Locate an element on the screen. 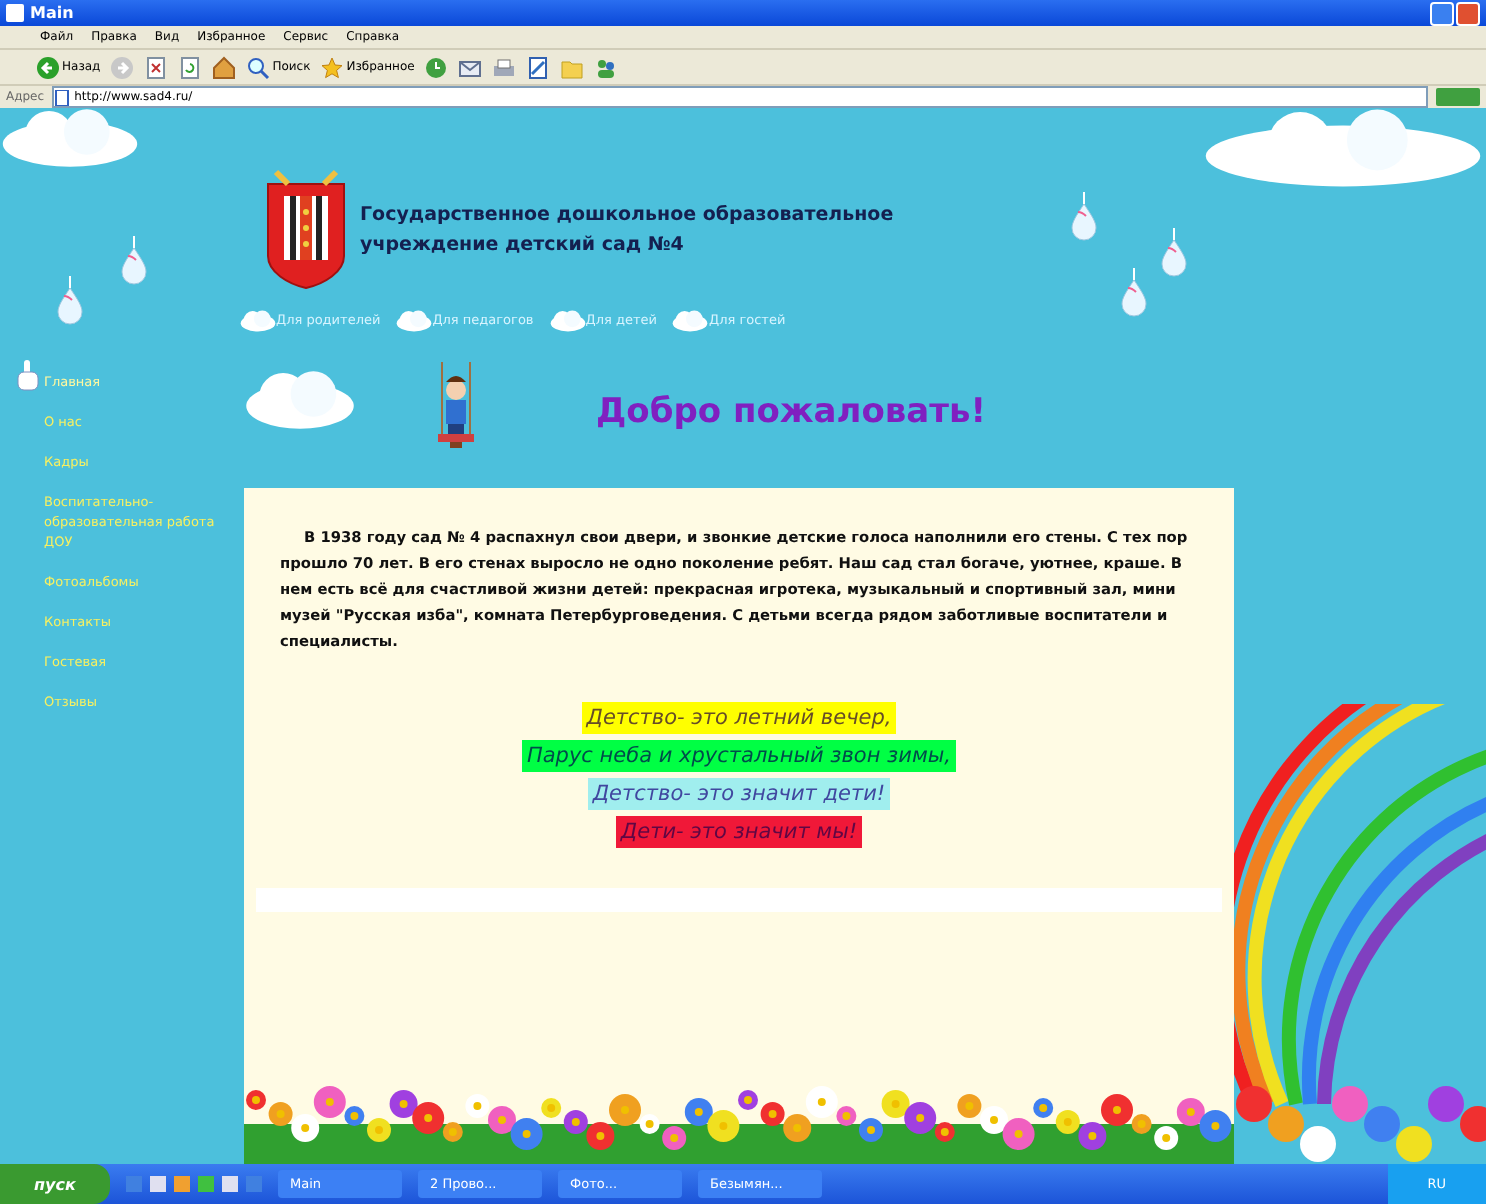  clock-icon is located at coordinates (436, 67).